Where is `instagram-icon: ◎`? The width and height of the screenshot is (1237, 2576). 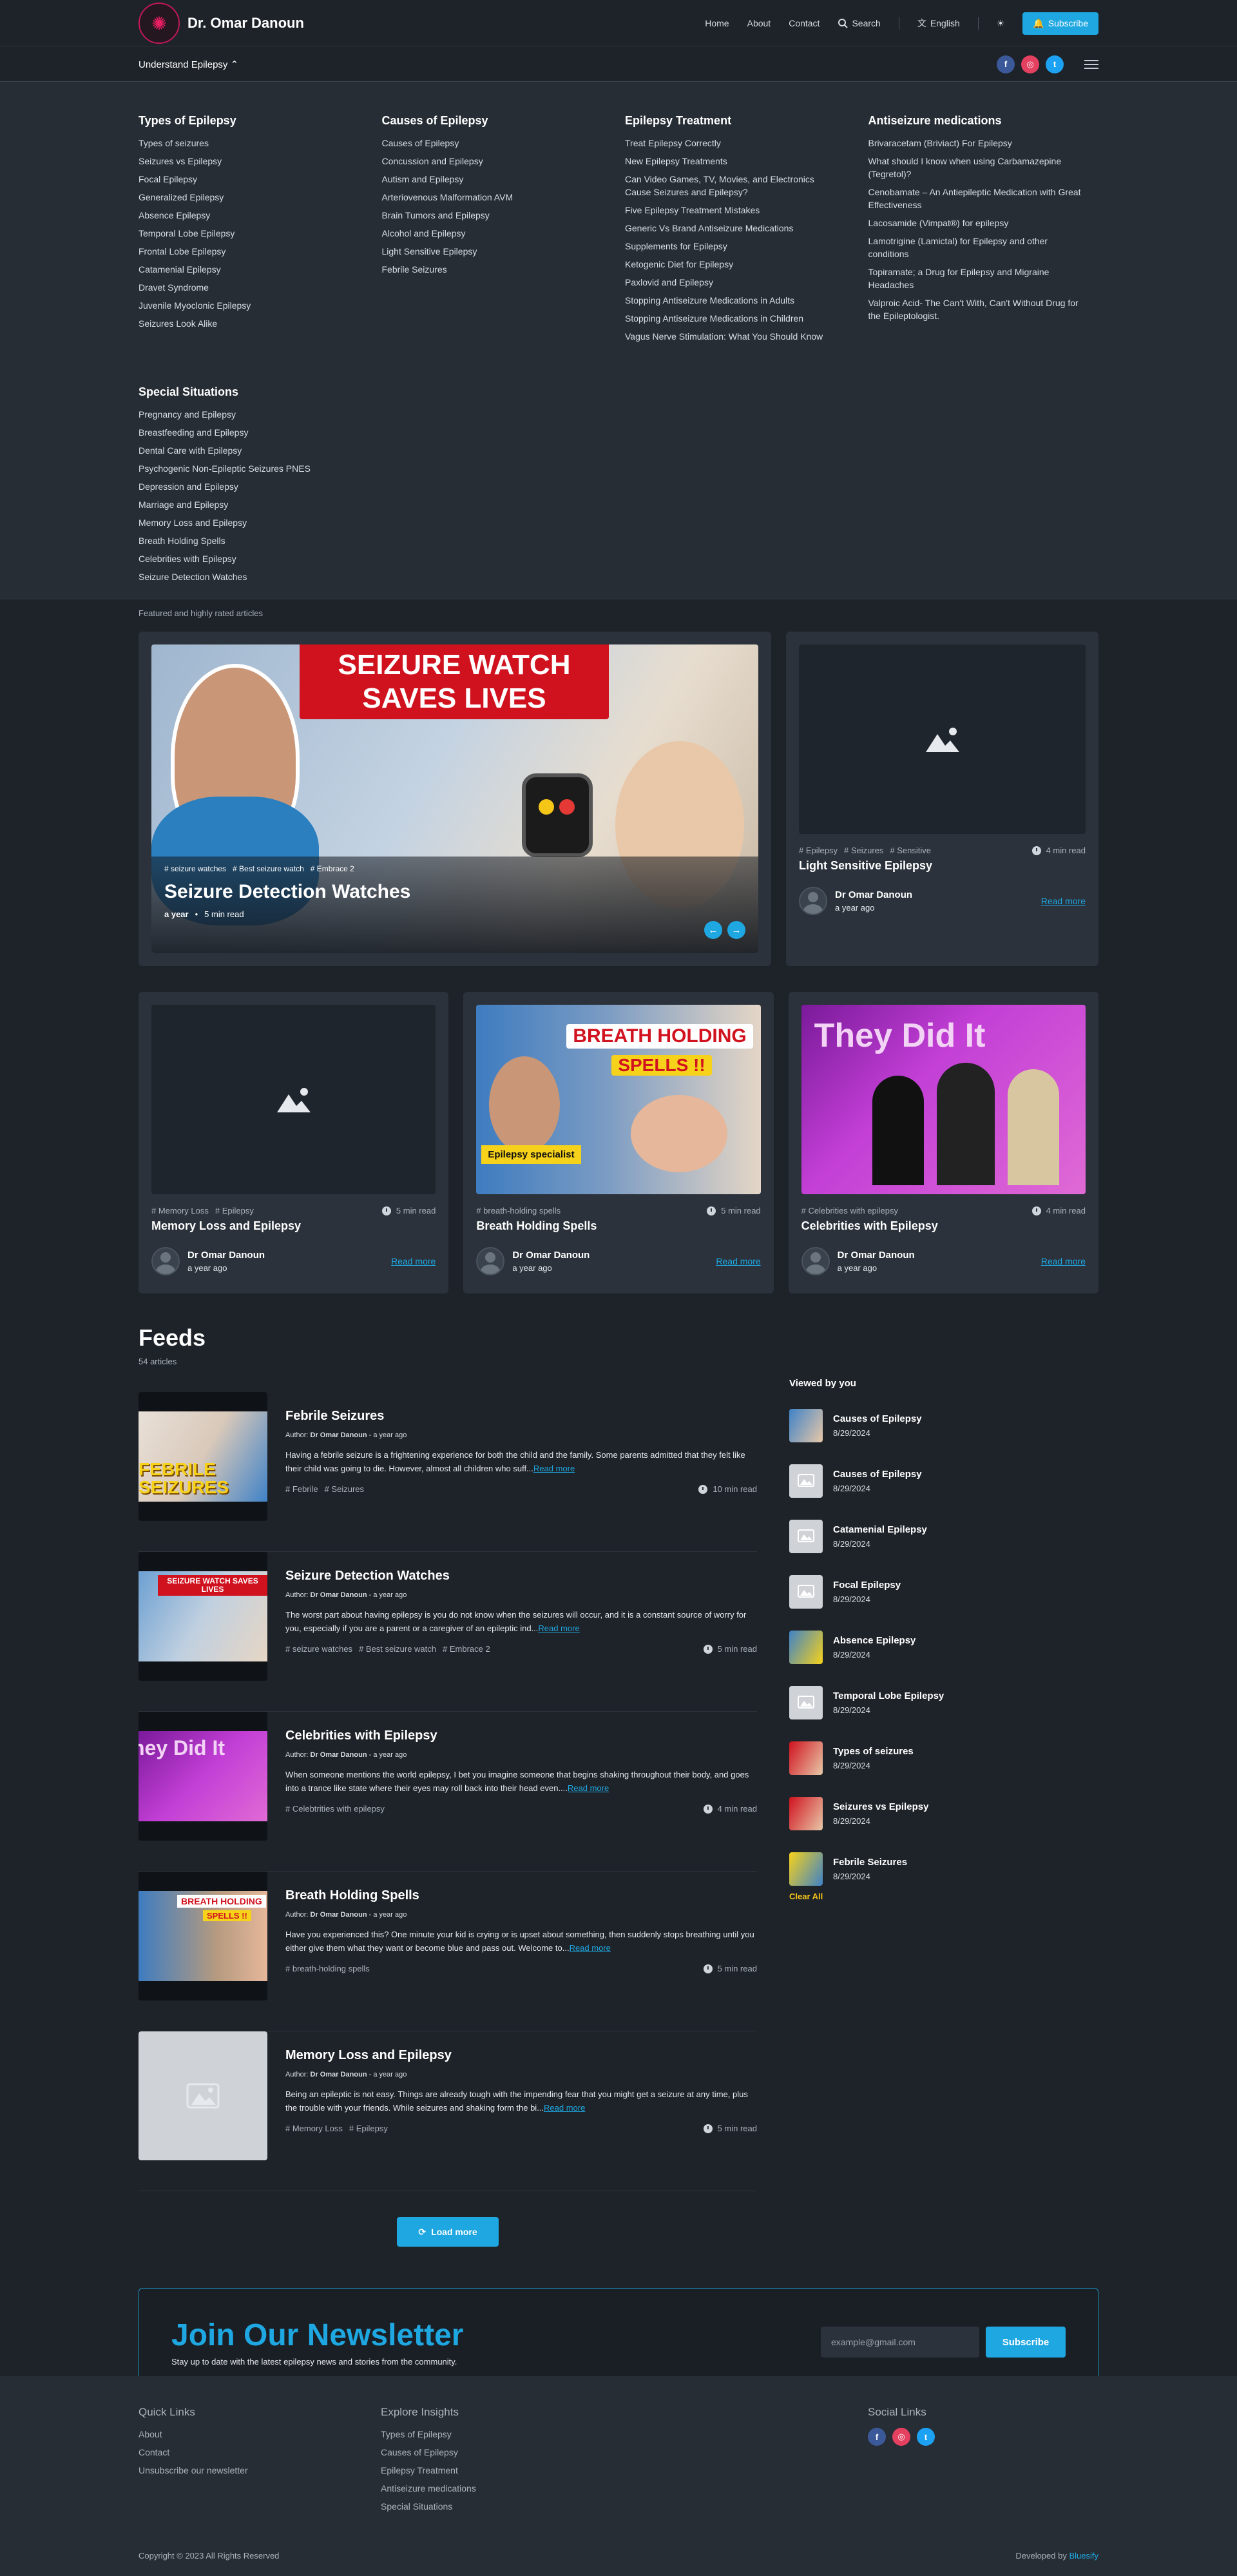
instagram-icon: ◎ is located at coordinates (1030, 64).